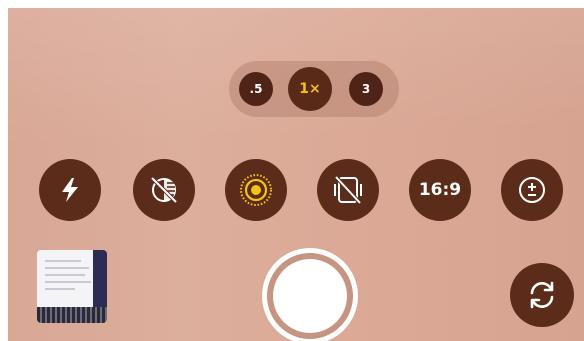 This screenshot has height=341, width=584. Describe the element at coordinates (366, 89) in the screenshot. I see `zoom-3x-button: 3` at that location.